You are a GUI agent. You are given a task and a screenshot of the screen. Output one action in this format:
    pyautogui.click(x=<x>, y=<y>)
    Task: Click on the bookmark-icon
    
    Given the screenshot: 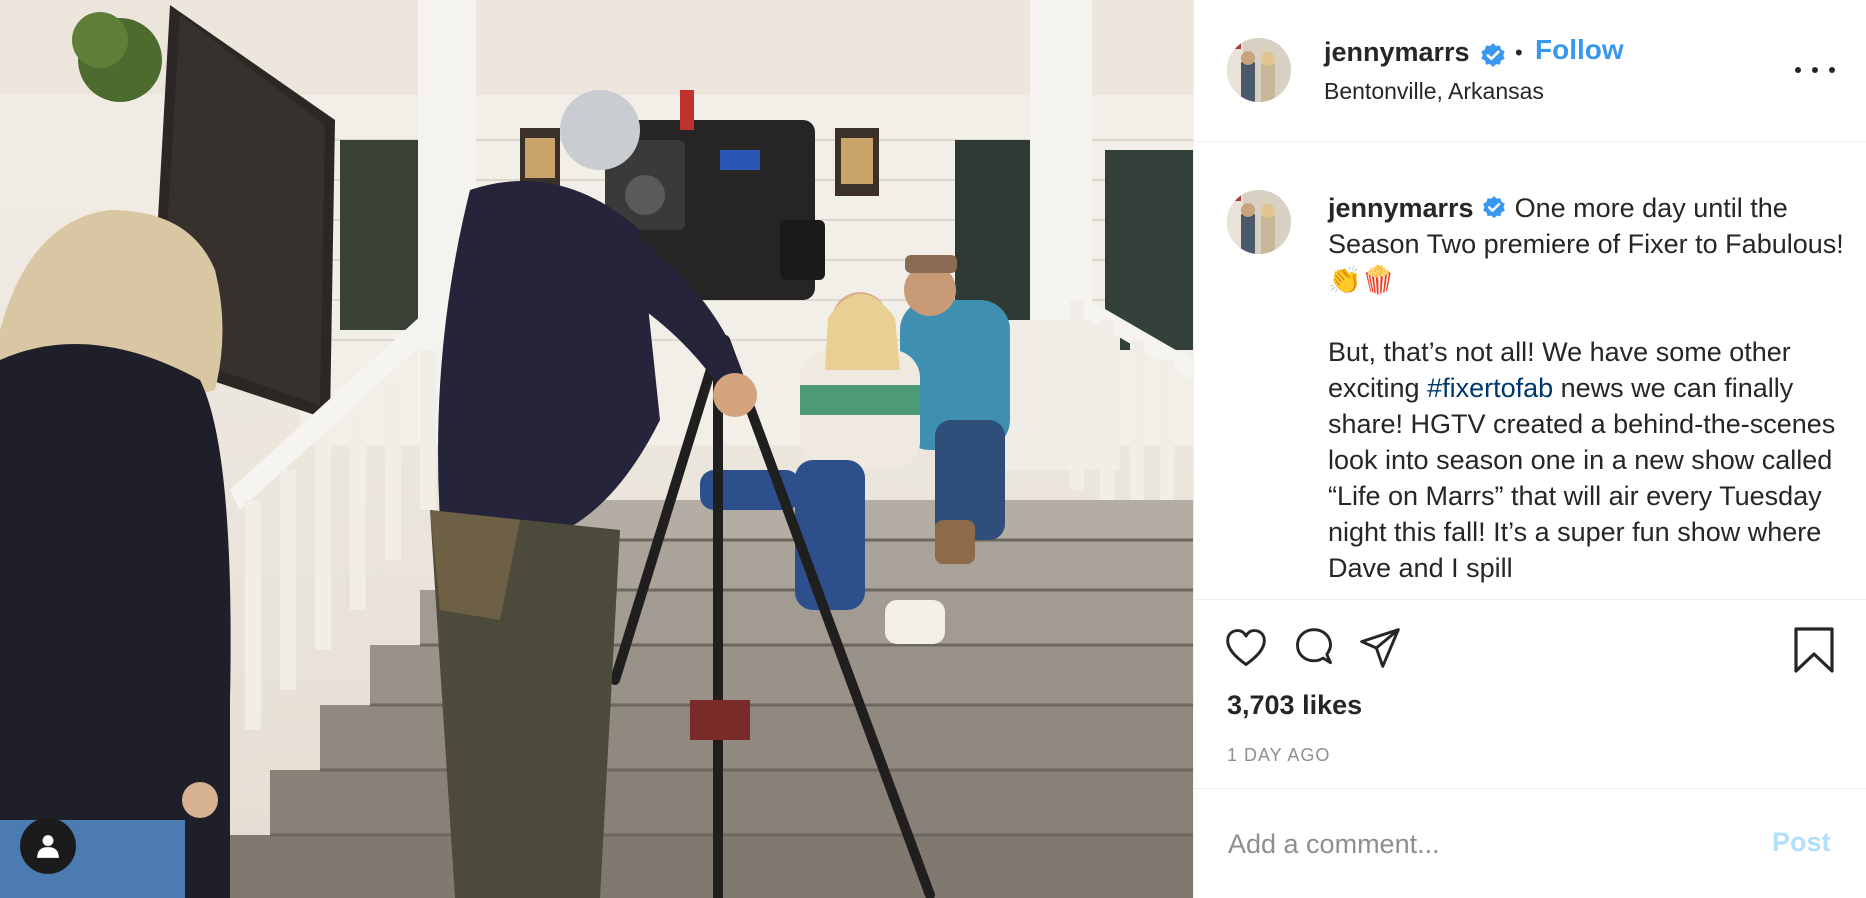 What is the action you would take?
    pyautogui.click(x=1814, y=650)
    